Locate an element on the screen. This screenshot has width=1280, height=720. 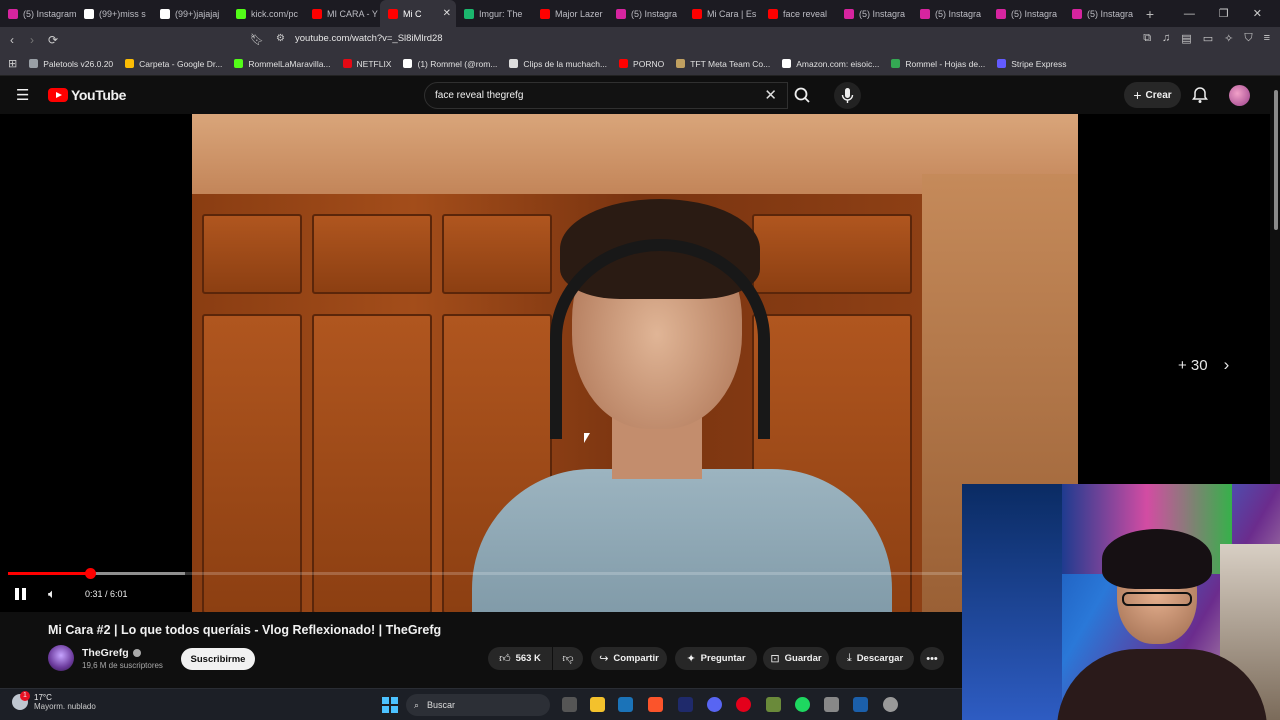
ask-button: ✦ Preguntar is located at coordinates (716, 658).